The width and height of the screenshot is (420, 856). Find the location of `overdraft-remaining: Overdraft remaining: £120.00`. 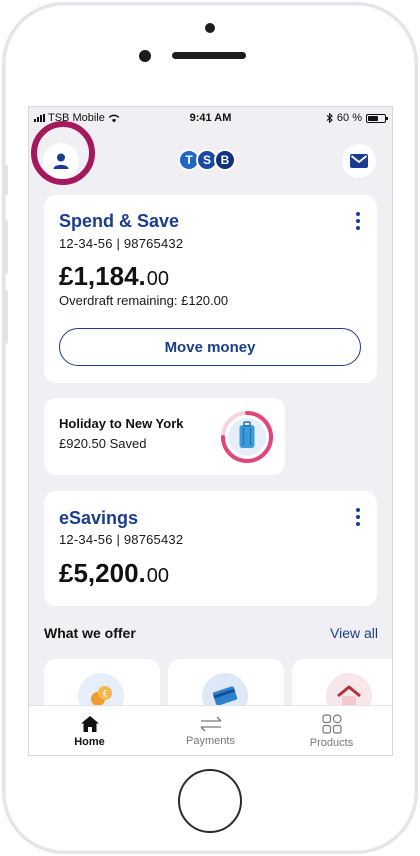

overdraft-remaining: Overdraft remaining: £120.00 is located at coordinates (144, 300).